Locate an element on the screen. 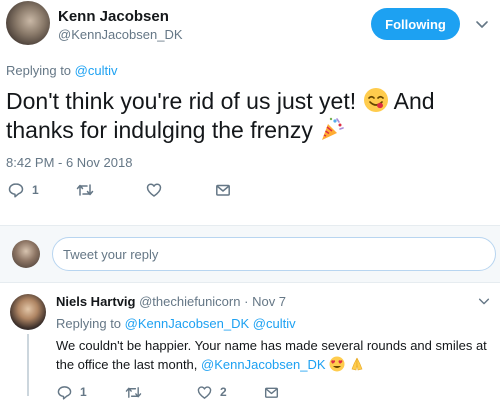 The image size is (500, 400). heart-eyes-emoji-icon is located at coordinates (337, 364).